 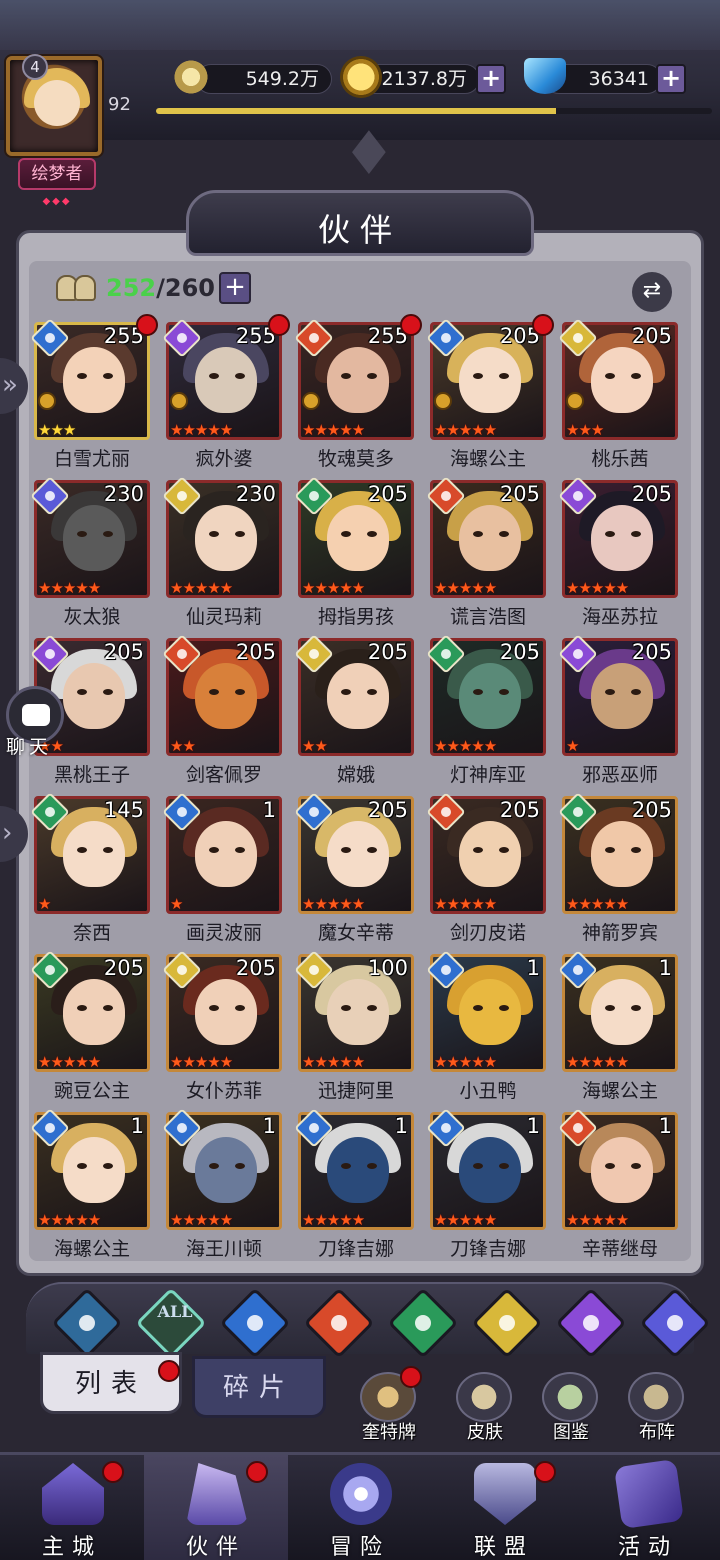 What do you see at coordinates (618, 399) in the screenshot?
I see `hero-card: 205 ★★★ 桃乐茜` at bounding box center [618, 399].